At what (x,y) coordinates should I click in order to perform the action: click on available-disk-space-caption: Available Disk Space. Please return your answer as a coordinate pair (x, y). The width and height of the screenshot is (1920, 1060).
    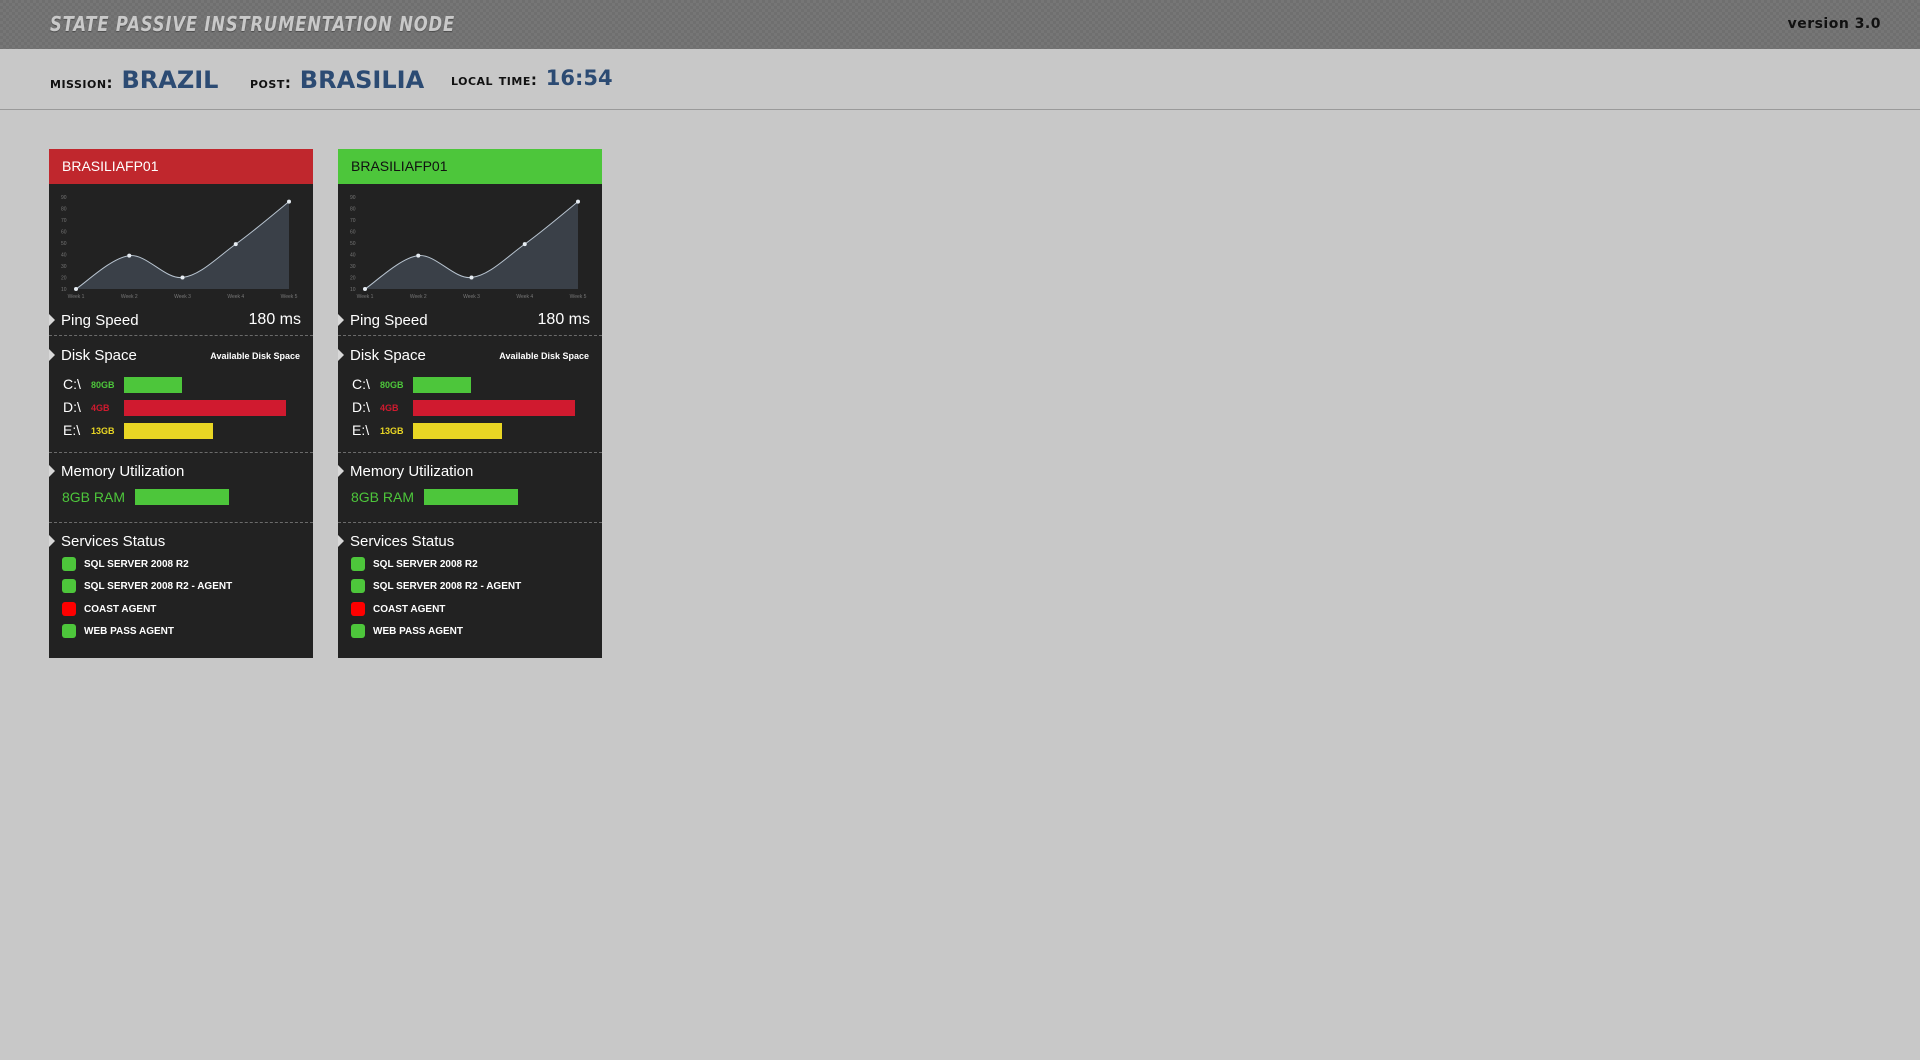
    Looking at the image, I should click on (255, 356).